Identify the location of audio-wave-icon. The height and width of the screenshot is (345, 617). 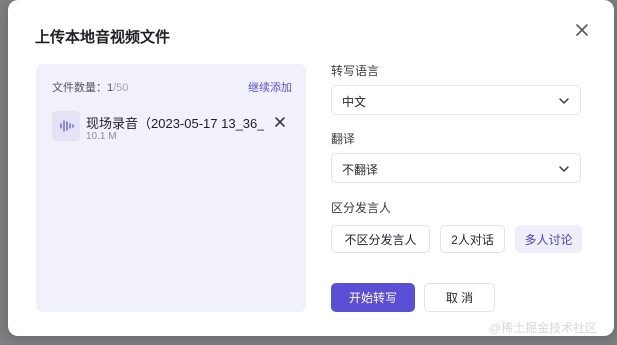
(66, 126).